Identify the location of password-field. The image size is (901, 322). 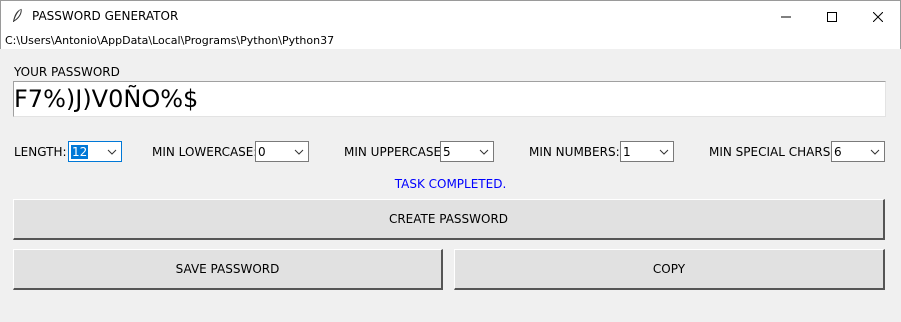
(449, 99).